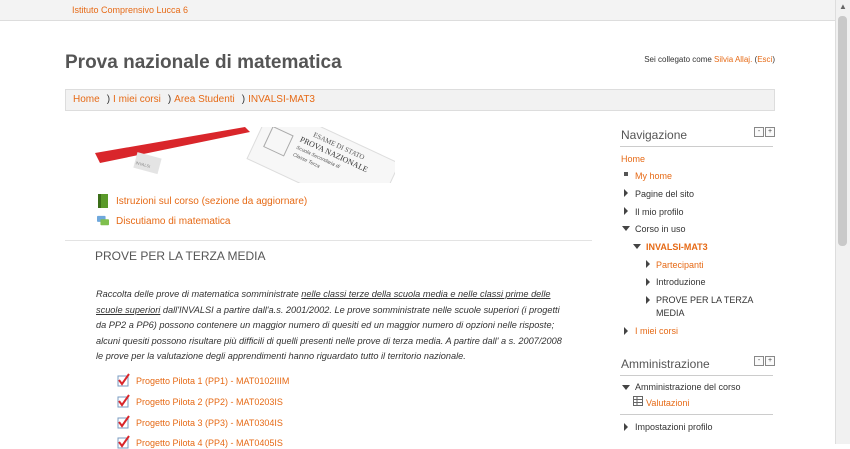 The image size is (850, 449). Describe the element at coordinates (704, 300) in the screenshot. I see `nav-section-line1: PROVE PER LA TERZA` at that location.